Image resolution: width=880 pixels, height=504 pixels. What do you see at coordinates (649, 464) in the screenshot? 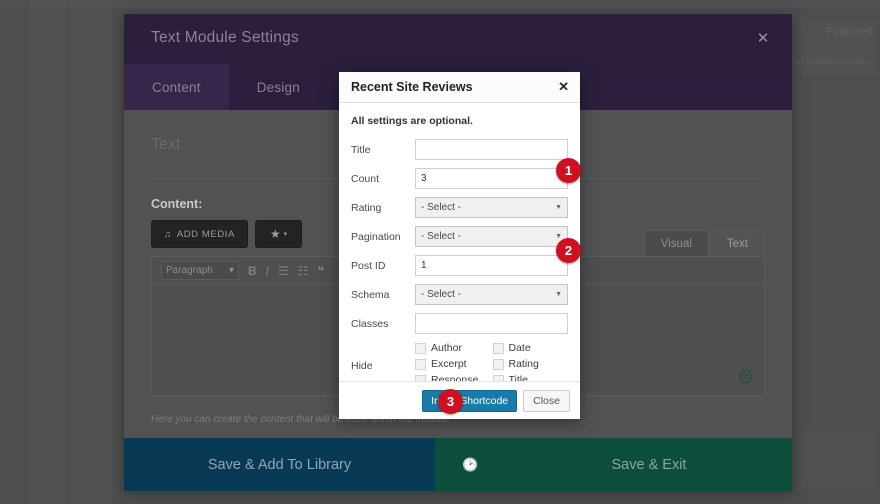
I see `save-exit-button: Save & Exit` at bounding box center [649, 464].